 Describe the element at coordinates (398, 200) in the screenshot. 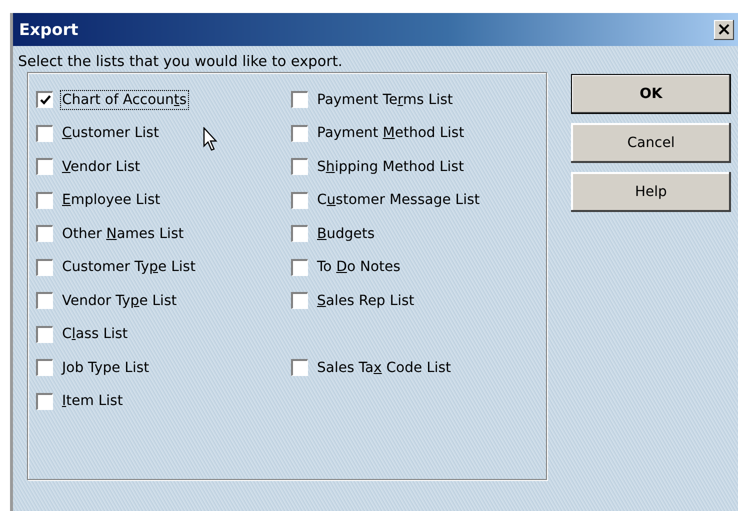

I see `checkbox-label: Customer Message List` at that location.